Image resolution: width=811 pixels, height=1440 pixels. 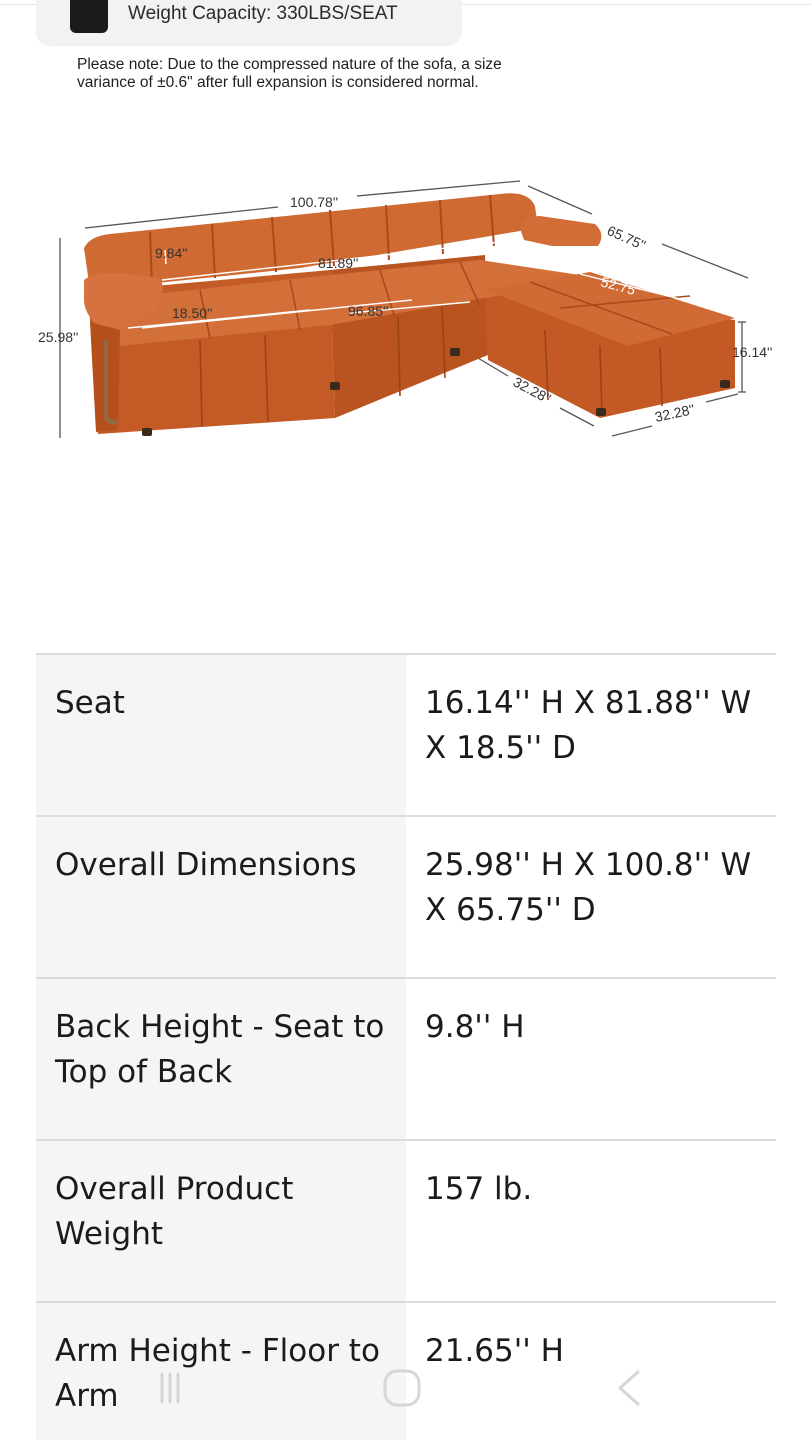 What do you see at coordinates (314, 202) in the screenshot?
I see `overall-width-label: 100.78''` at bounding box center [314, 202].